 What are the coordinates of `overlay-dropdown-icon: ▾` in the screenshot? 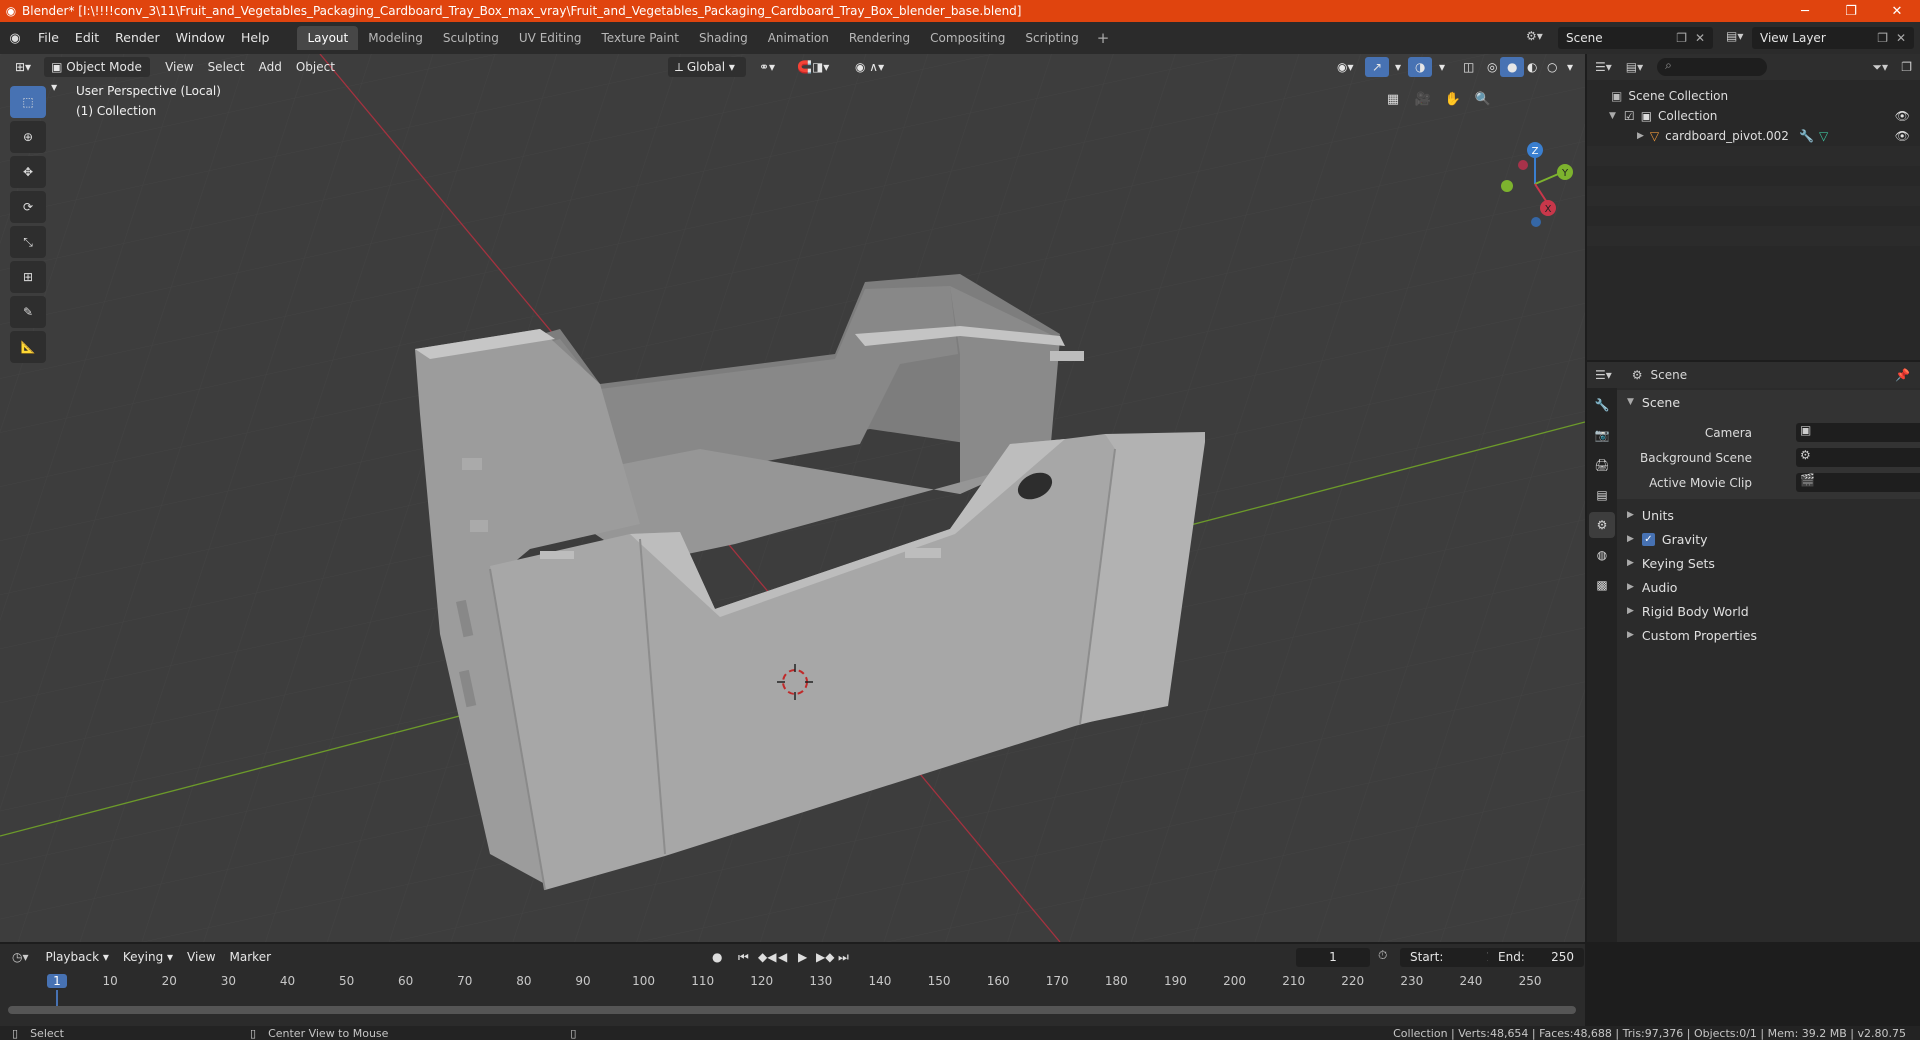 It's located at (1442, 67).